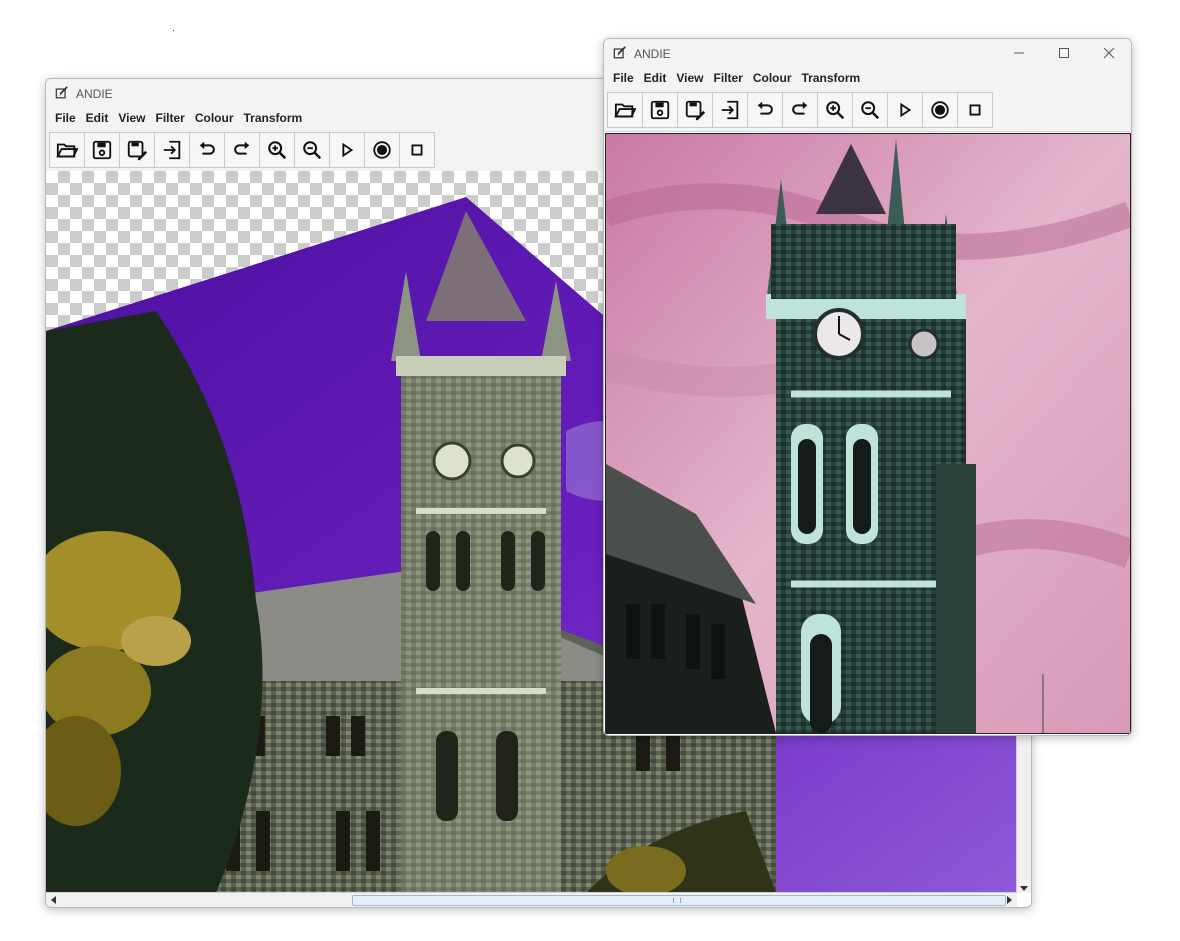 Image resolution: width=1180 pixels, height=941 pixels. I want to click on close-icon, so click(1108, 53).